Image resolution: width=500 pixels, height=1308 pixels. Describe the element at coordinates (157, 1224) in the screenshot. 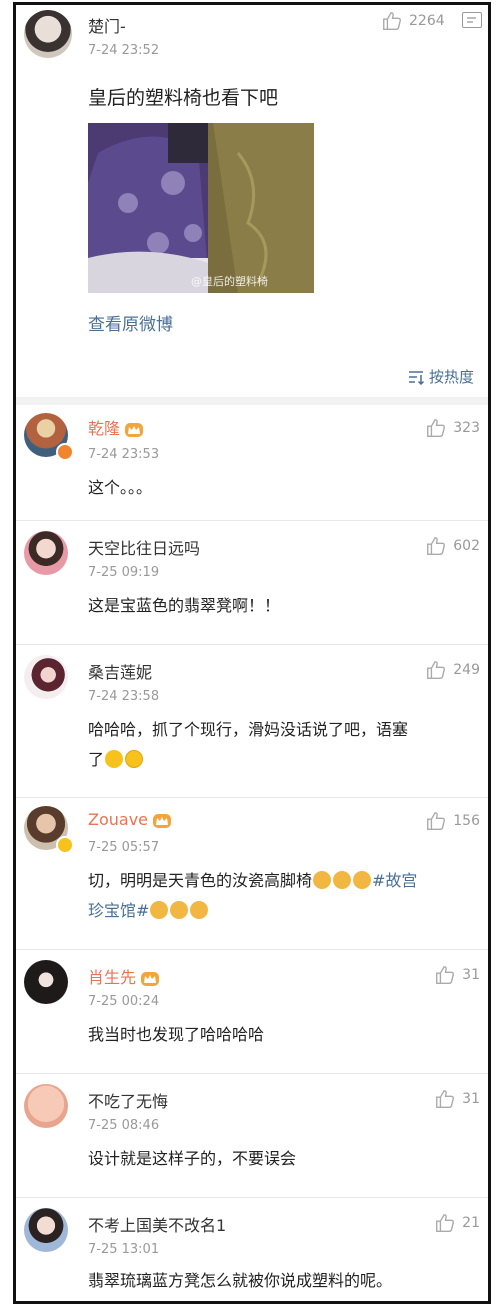

I see `commenter-name: 不考上国美不改名1` at that location.